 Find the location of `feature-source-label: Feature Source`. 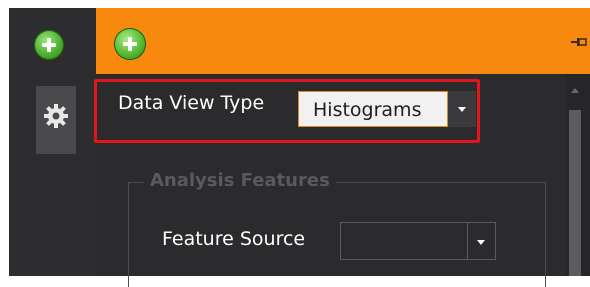

feature-source-label: Feature Source is located at coordinates (234, 239).